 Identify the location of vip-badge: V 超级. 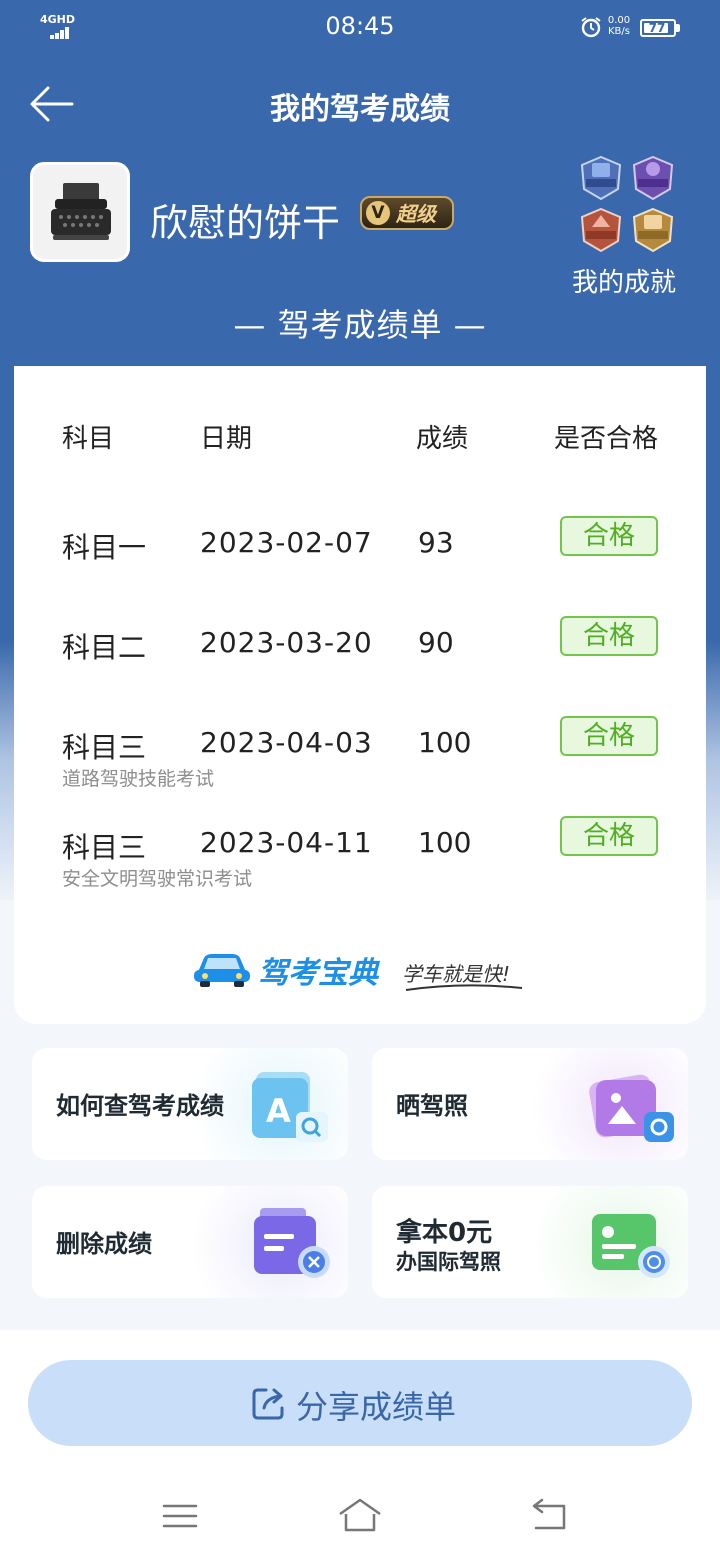
(407, 213).